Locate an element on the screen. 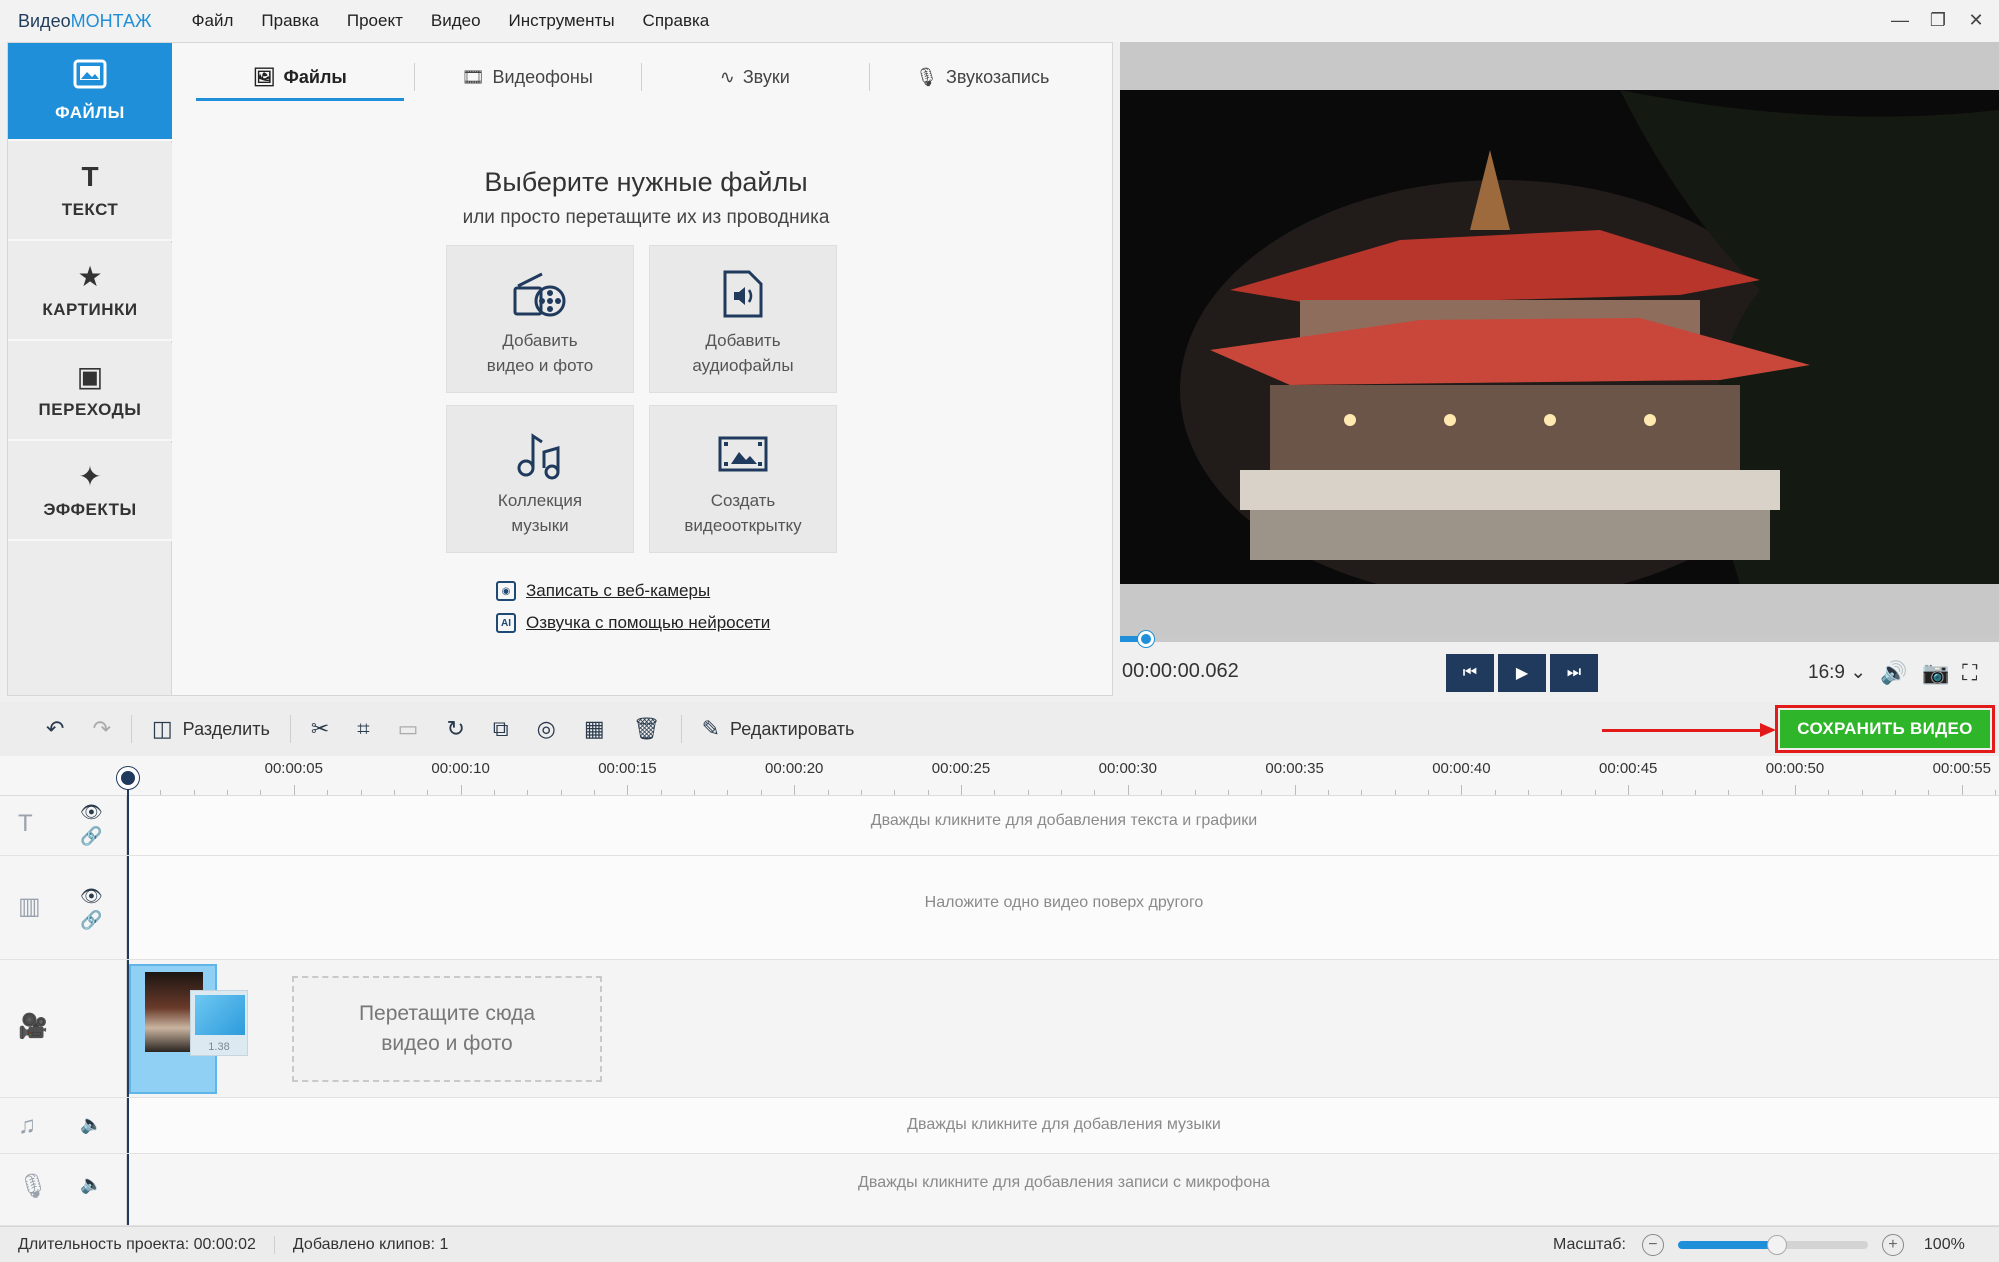 The image size is (1999, 1262). transition-block: 1.38 is located at coordinates (219, 1023).